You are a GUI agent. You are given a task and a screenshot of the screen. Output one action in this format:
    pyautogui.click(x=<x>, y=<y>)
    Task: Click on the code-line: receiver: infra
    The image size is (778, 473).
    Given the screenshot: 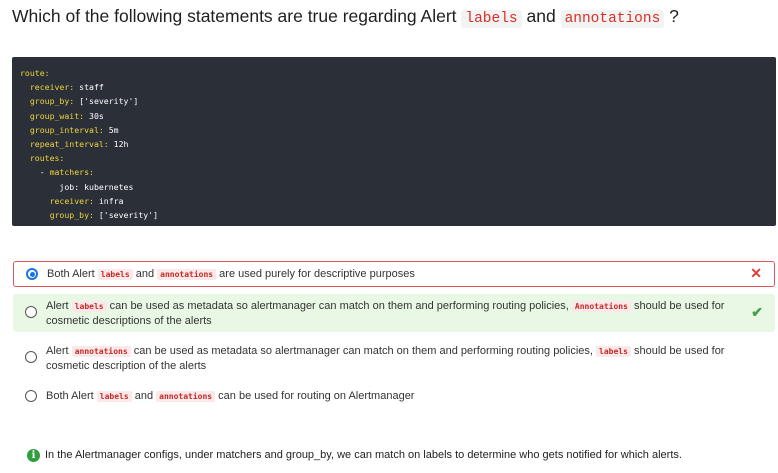 What is the action you would take?
    pyautogui.click(x=72, y=200)
    